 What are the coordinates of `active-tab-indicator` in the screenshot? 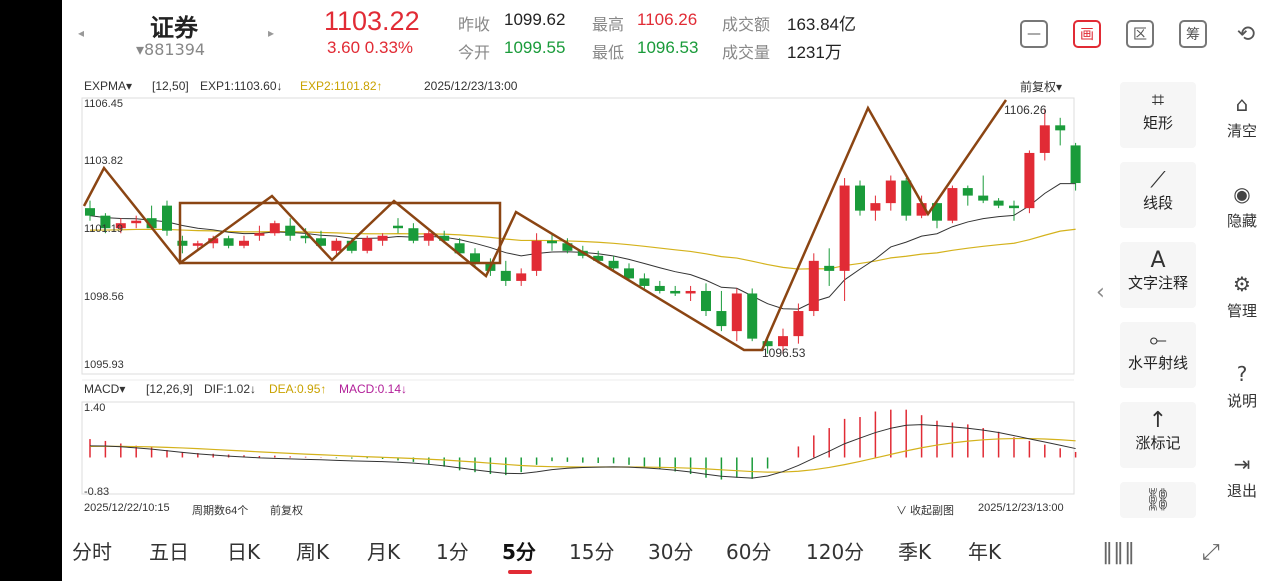 It's located at (520, 572).